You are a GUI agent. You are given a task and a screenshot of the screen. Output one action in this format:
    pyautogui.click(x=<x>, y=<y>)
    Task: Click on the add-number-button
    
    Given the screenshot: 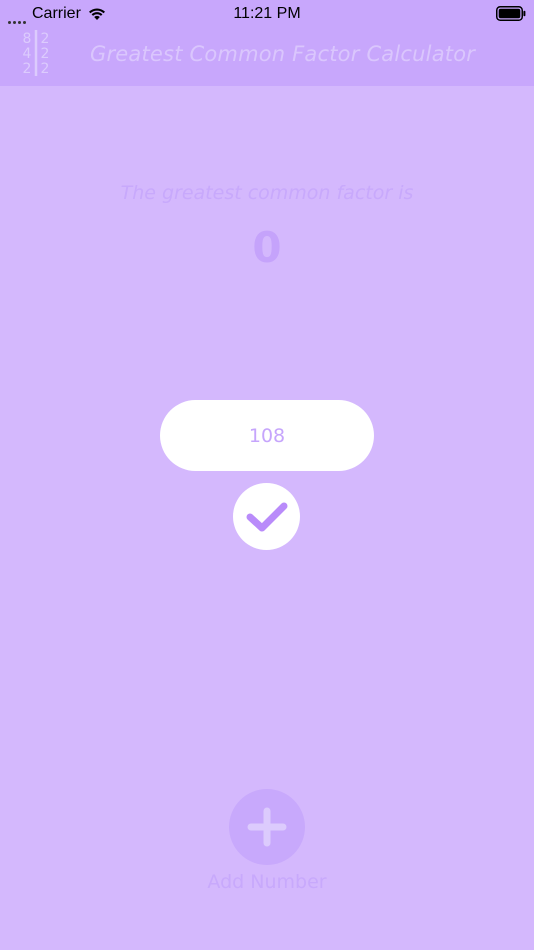 What is the action you would take?
    pyautogui.click(x=267, y=827)
    